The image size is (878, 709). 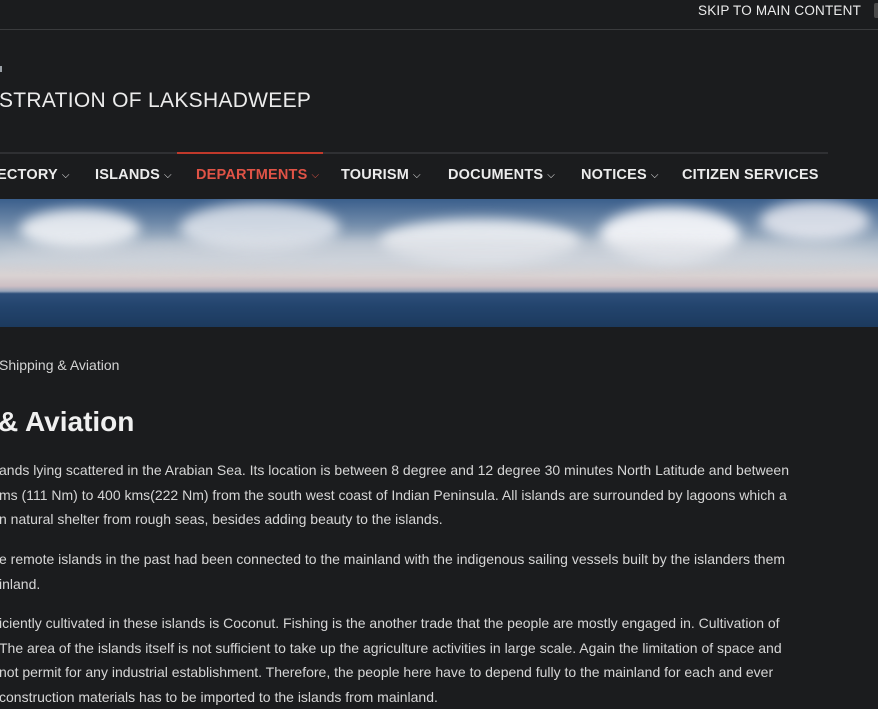 I want to click on breadcrumb-current: Shipping & Aviation, so click(x=59, y=365).